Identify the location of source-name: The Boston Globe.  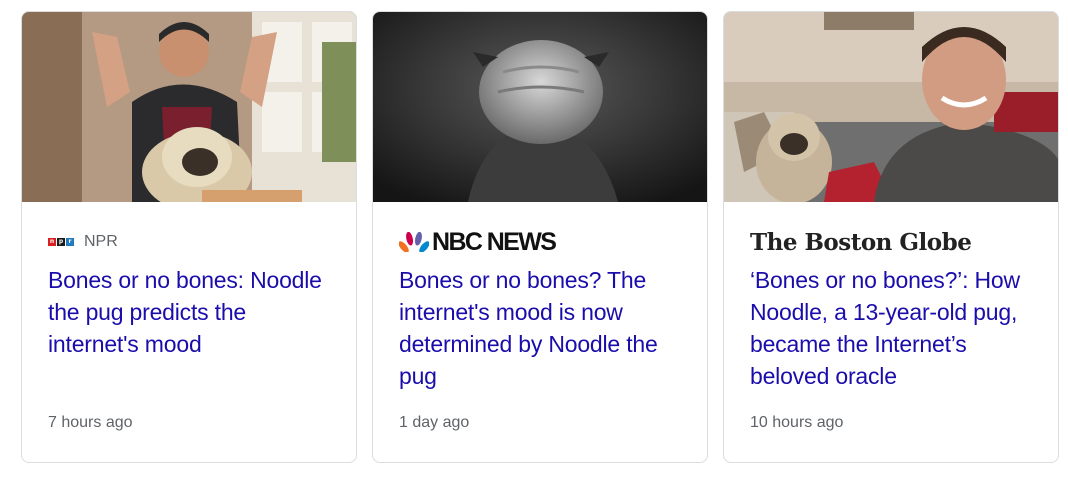
(861, 242).